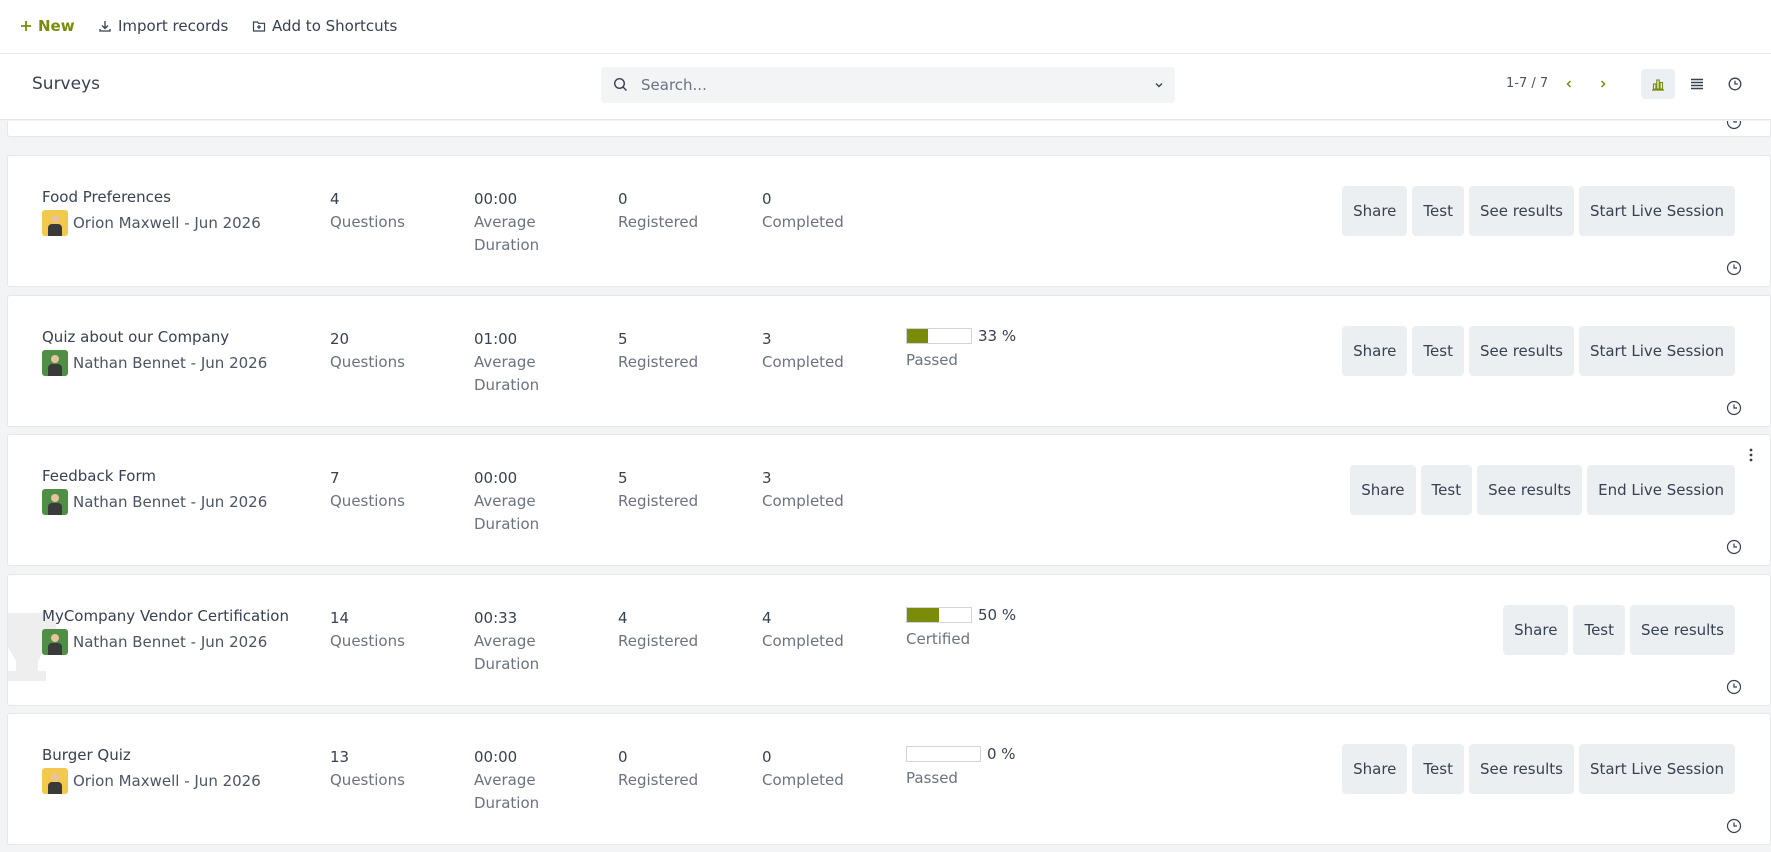 The image size is (1771, 852). I want to click on control-bar: Surveys 1-7 / 7, so click(885, 87).